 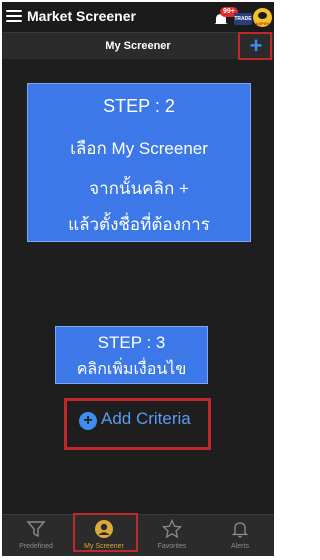 What do you see at coordinates (139, 224) in the screenshot?
I see `step2-line4: แล้วตั้งชื่อที่ต้องการ` at bounding box center [139, 224].